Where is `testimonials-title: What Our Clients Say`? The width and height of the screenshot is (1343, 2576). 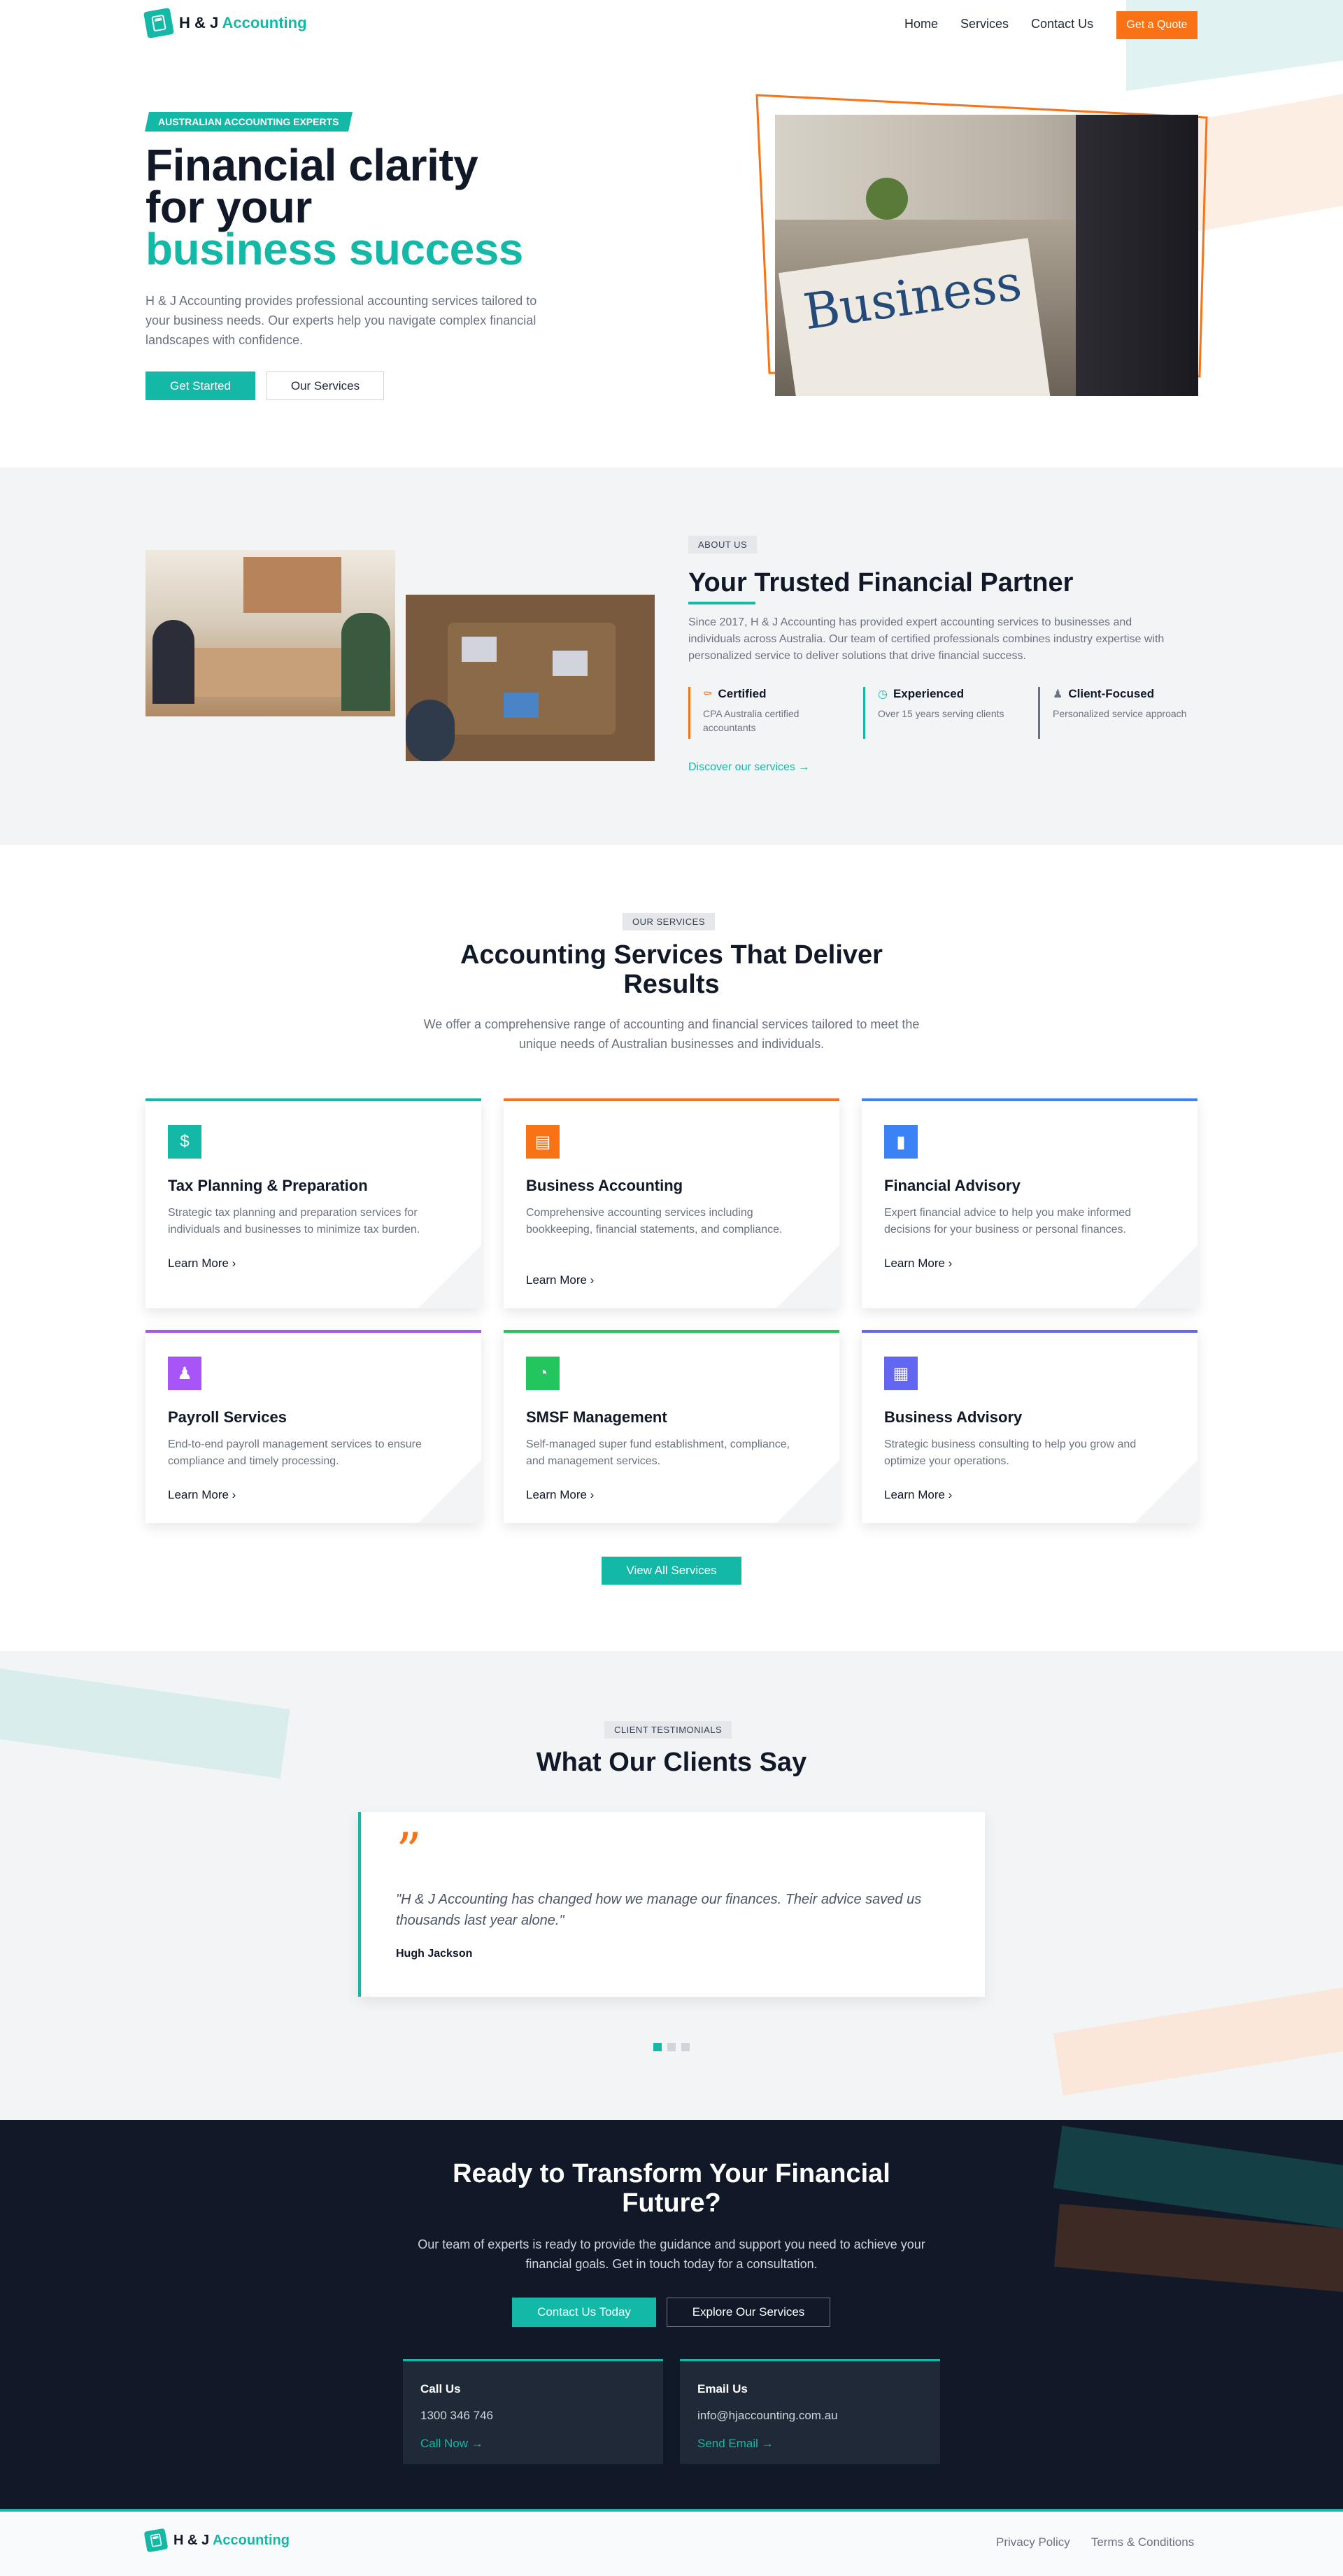 testimonials-title: What Our Clients Say is located at coordinates (671, 1762).